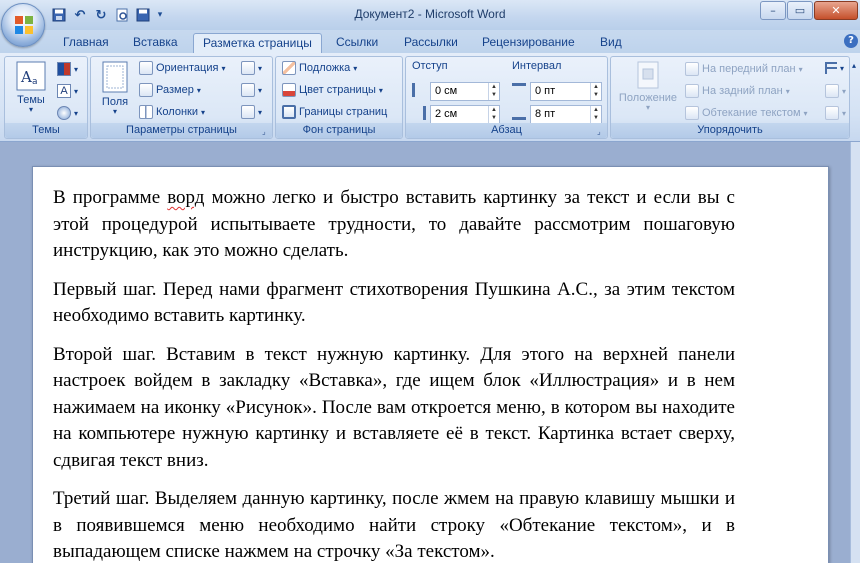 The image size is (860, 563). I want to click on line-numbers-button: ▾, so click(251, 90).